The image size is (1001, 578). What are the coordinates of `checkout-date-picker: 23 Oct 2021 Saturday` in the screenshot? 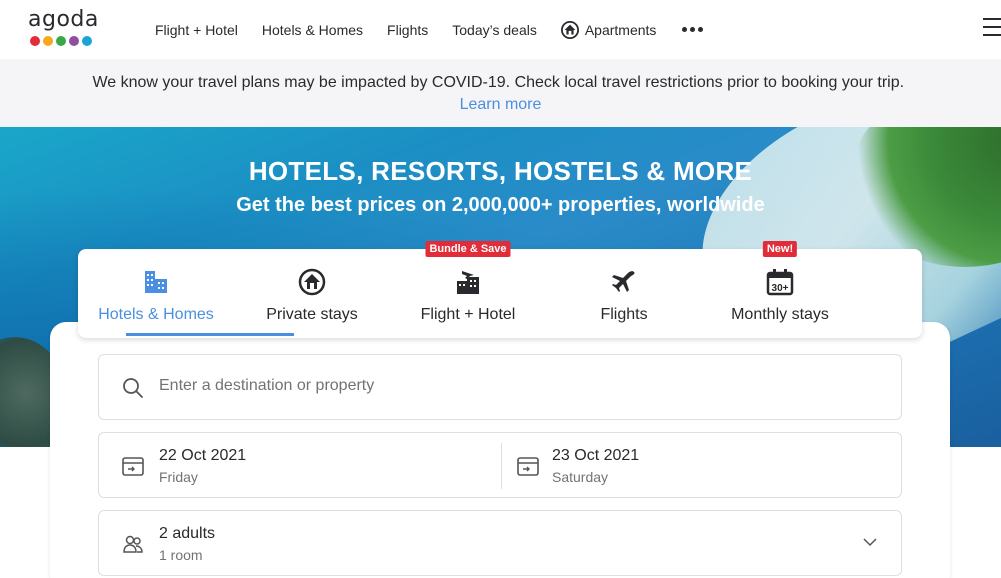 It's located at (702, 465).